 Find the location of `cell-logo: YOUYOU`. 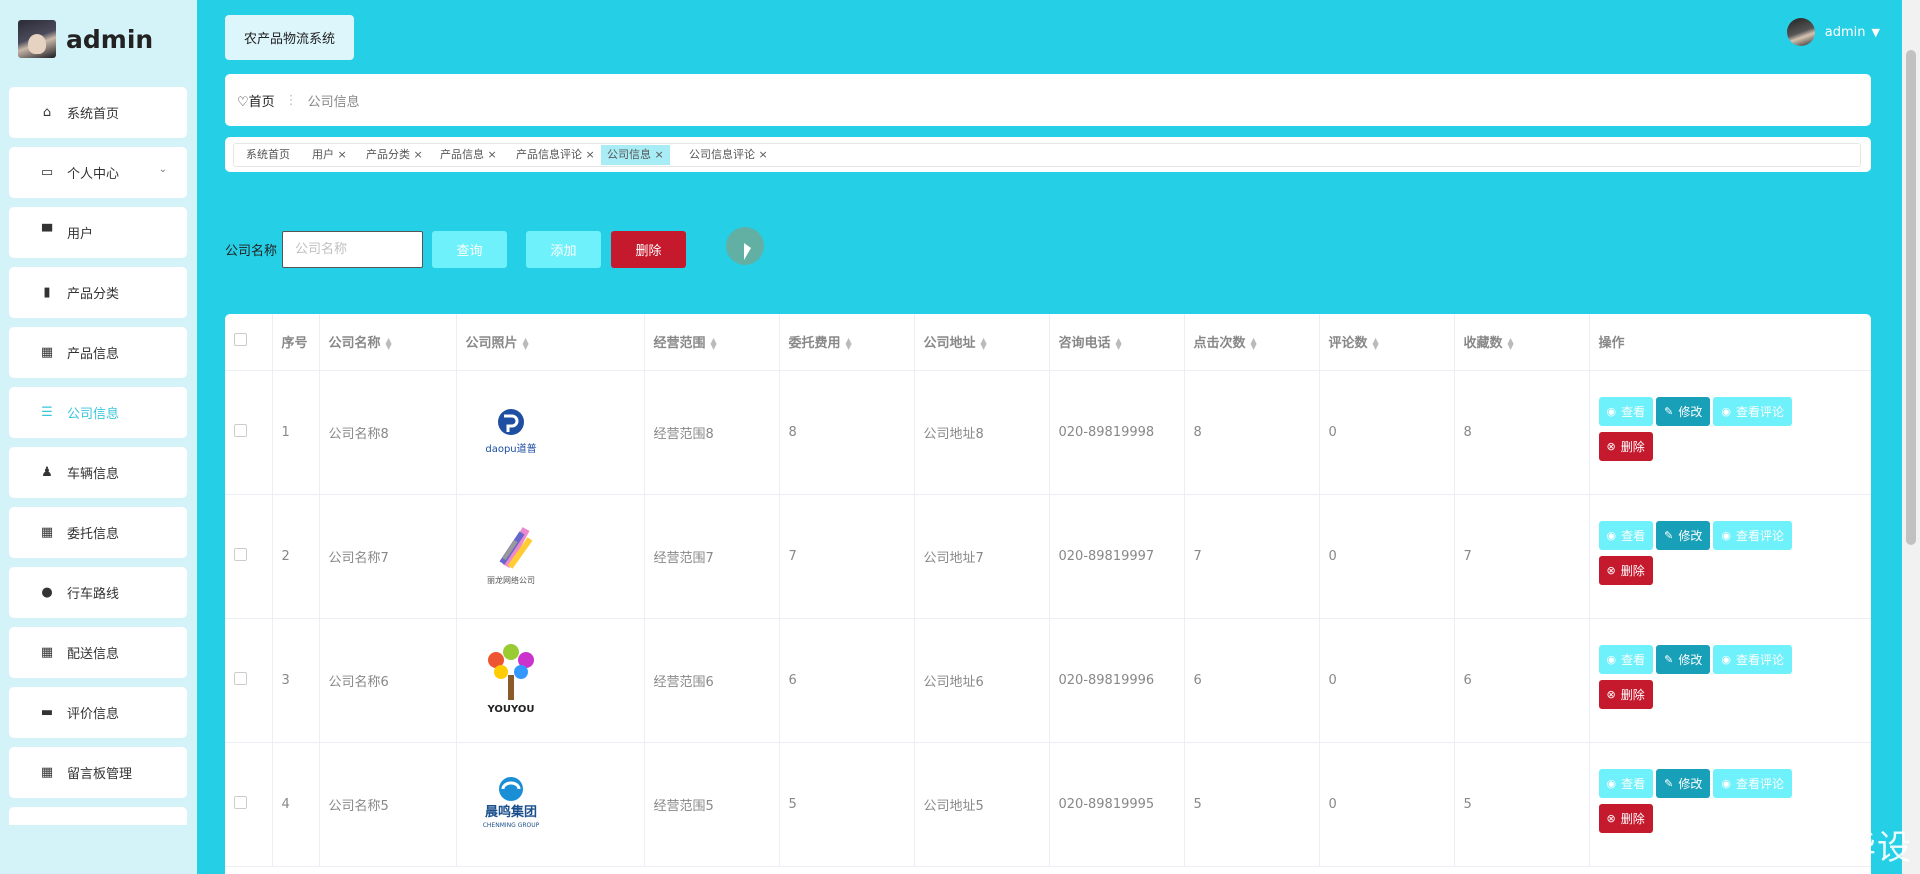

cell-logo: YOUYOU is located at coordinates (550, 680).